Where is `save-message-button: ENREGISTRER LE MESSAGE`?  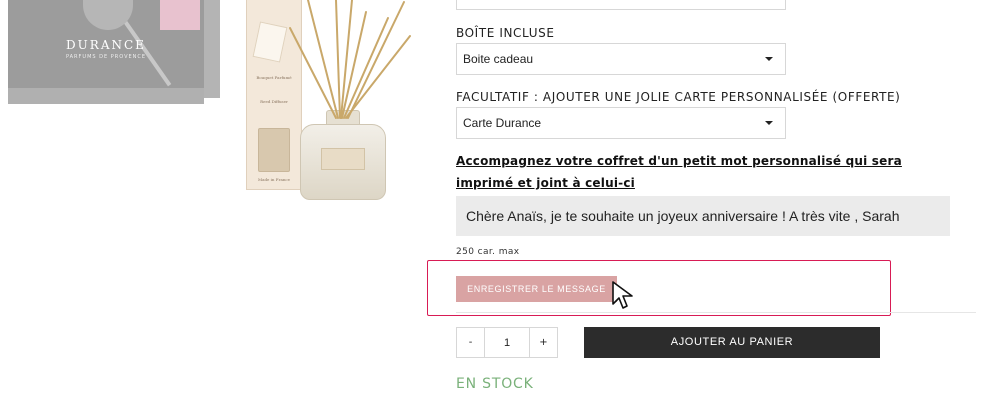
save-message-button: ENREGISTRER LE MESSAGE is located at coordinates (536, 289).